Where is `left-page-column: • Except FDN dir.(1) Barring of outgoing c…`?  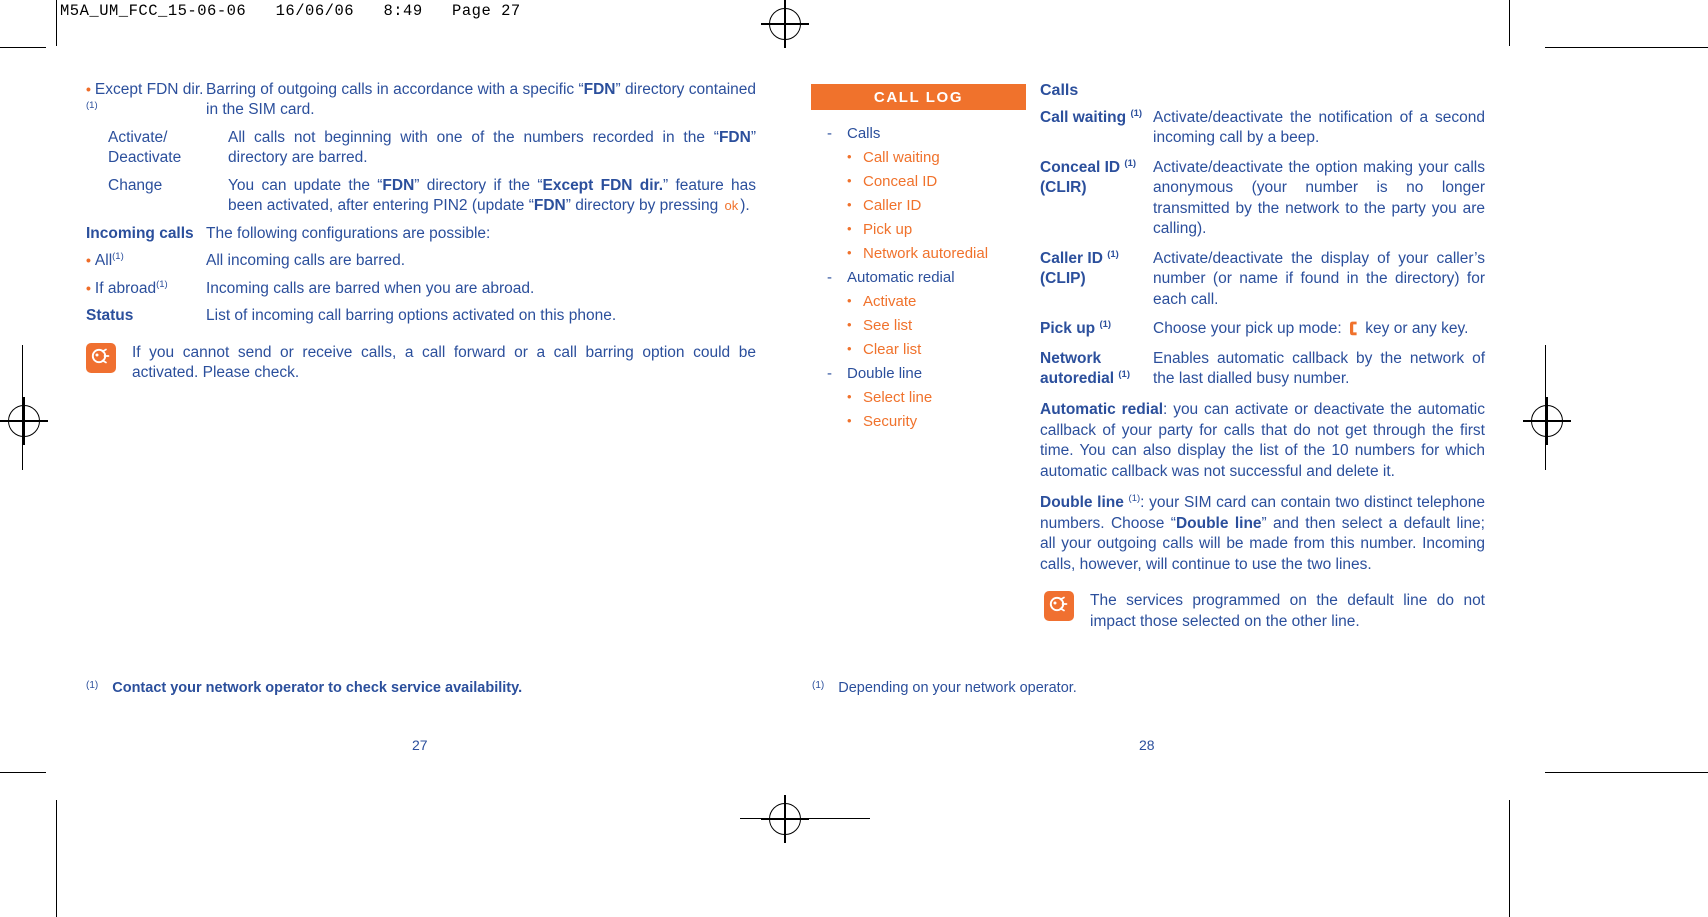 left-page-column: • Except FDN dir.(1) Barring of outgoing c… is located at coordinates (421, 231).